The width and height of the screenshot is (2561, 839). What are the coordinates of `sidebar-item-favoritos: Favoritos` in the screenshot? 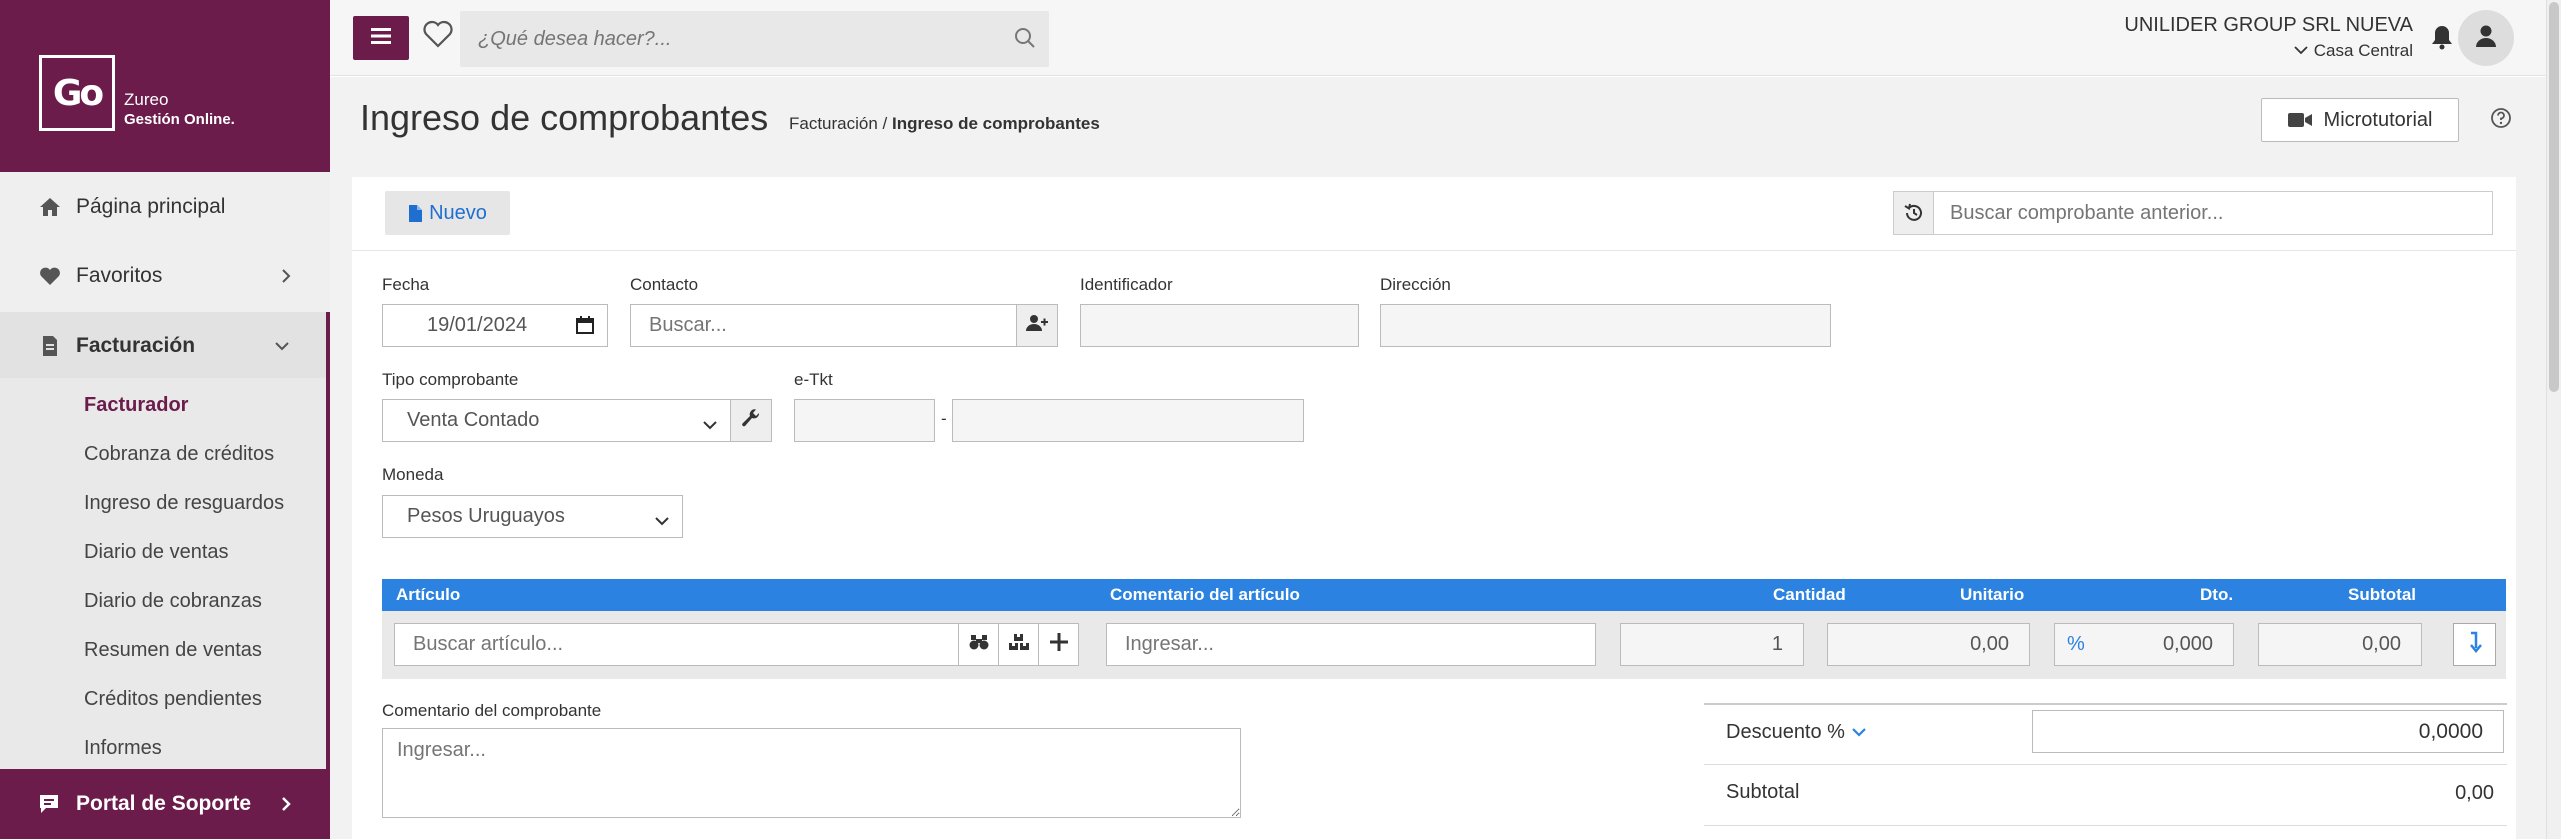 It's located at (165, 276).